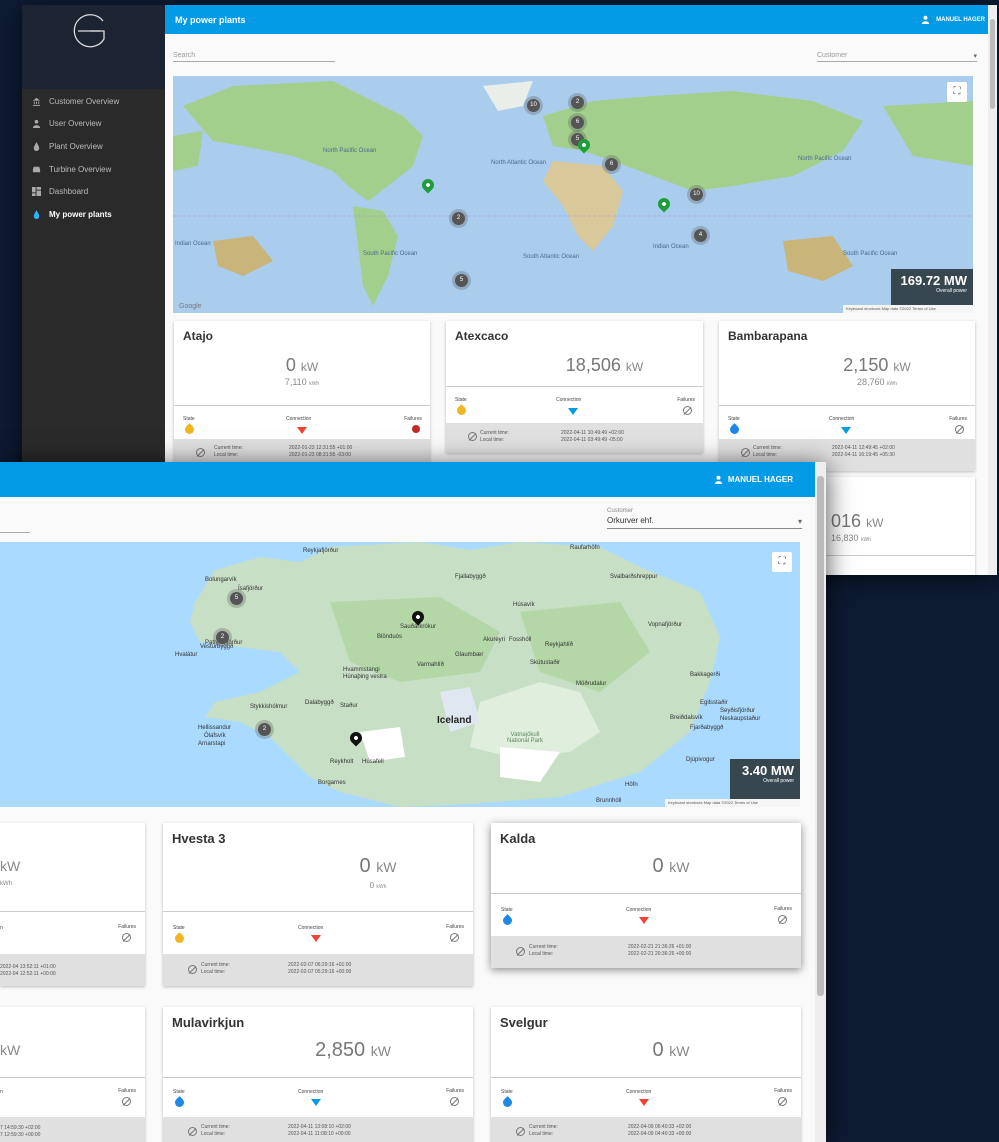 Image resolution: width=999 pixels, height=1142 pixels. Describe the element at coordinates (704, 518) in the screenshot. I see `customer-select: Customer Orkurver ehf. ▾` at that location.